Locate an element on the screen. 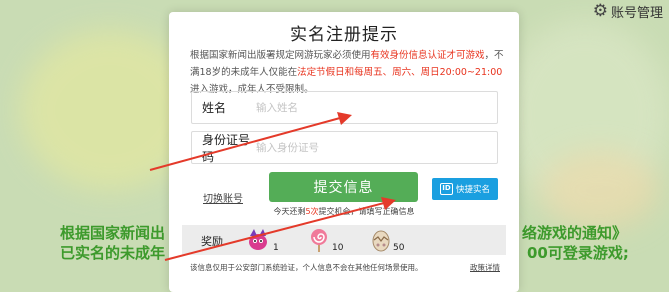  egg-icon is located at coordinates (381, 241).